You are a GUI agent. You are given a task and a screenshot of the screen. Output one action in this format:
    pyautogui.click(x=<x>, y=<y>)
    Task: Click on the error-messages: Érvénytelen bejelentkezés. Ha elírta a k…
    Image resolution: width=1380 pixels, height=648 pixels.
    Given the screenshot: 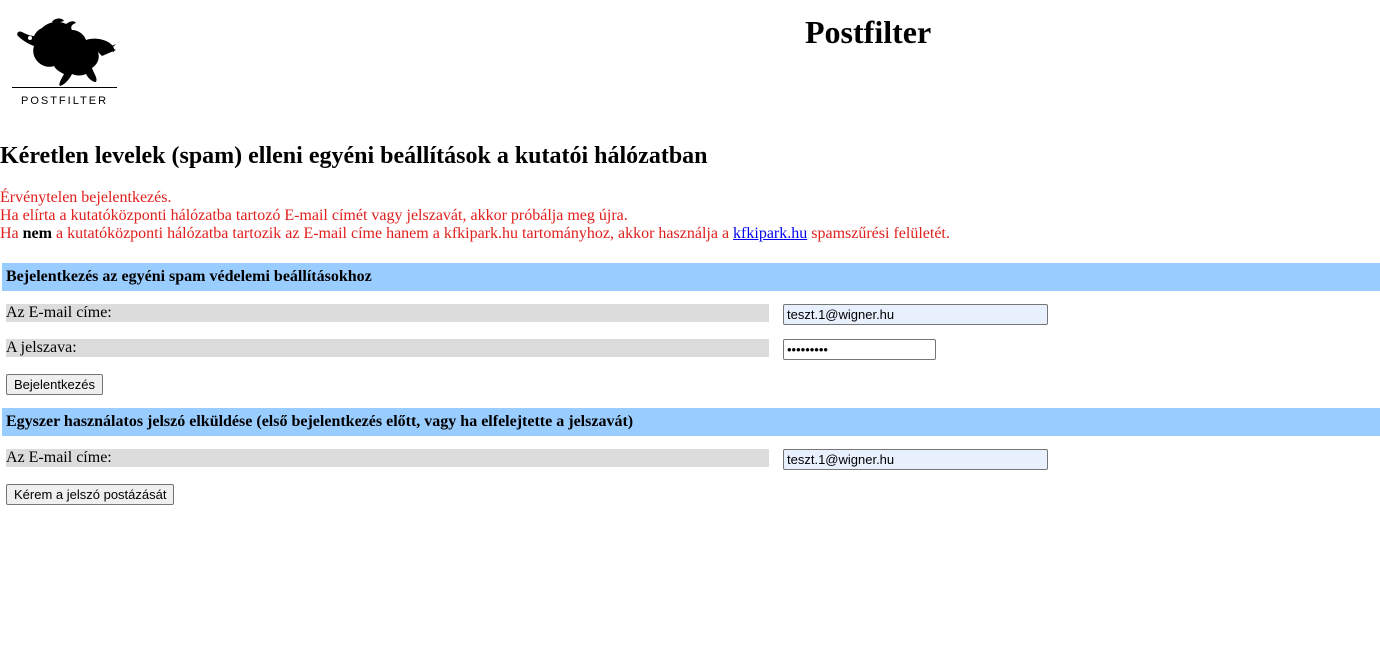 What is the action you would take?
    pyautogui.click(x=475, y=216)
    